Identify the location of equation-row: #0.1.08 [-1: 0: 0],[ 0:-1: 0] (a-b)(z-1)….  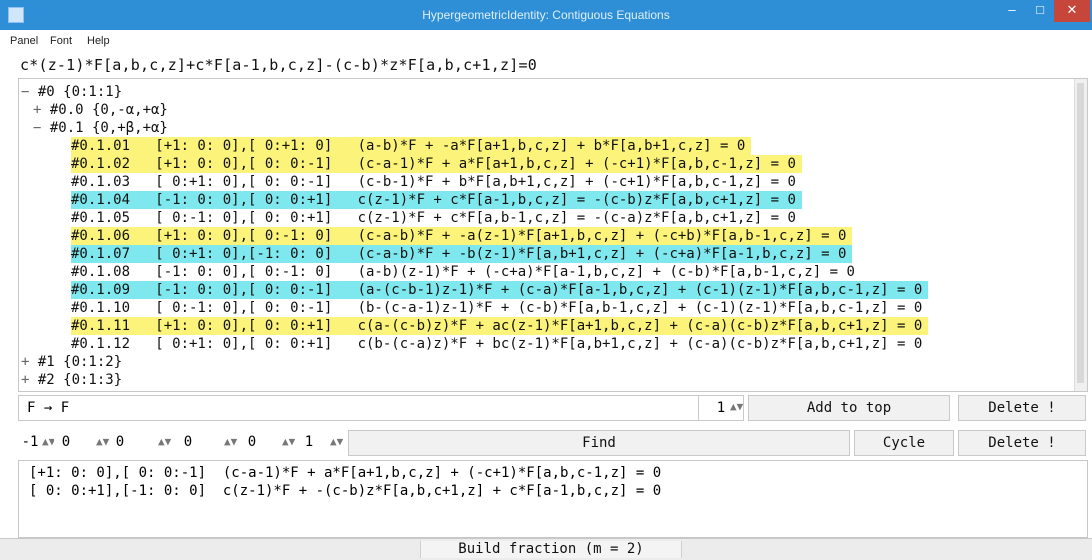
(463, 272).